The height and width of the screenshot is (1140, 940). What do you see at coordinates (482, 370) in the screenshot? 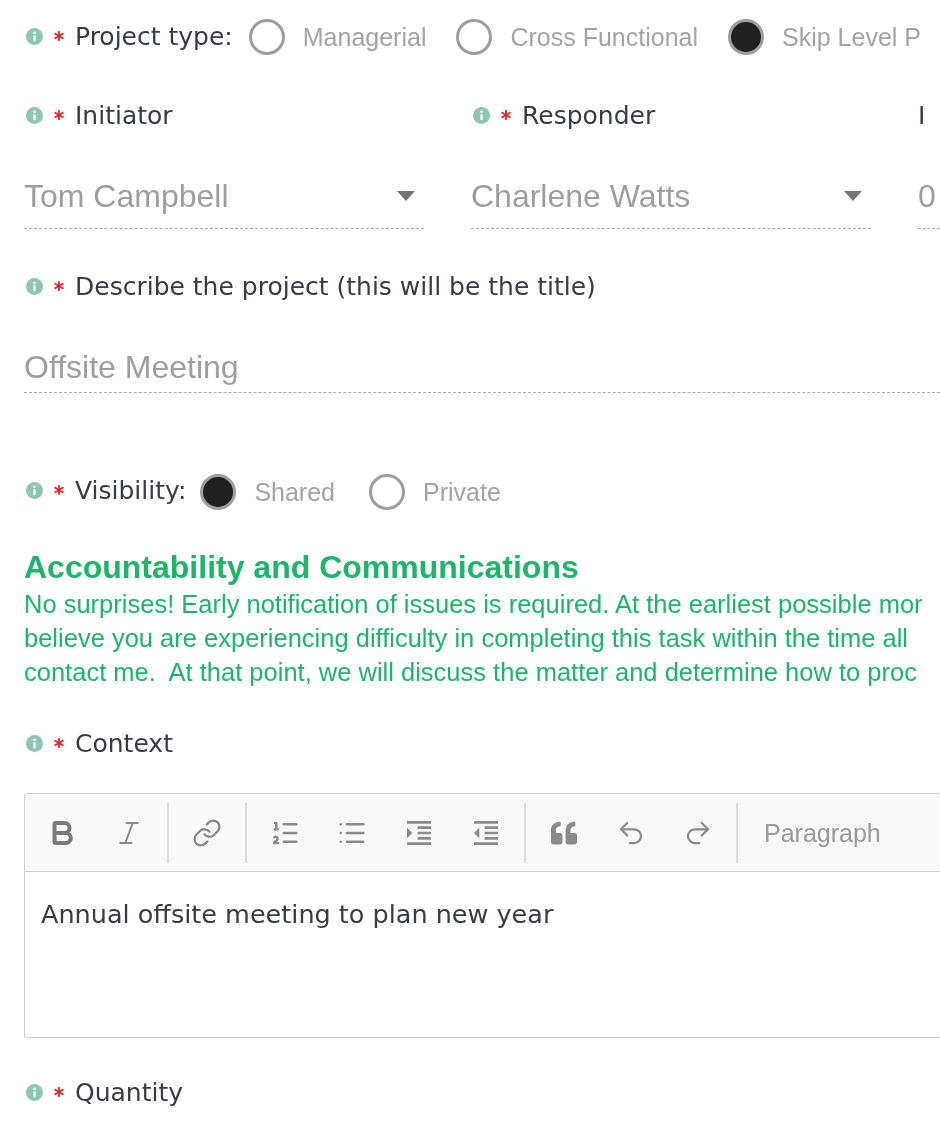
I see `input-field: Offsite Meeting` at bounding box center [482, 370].